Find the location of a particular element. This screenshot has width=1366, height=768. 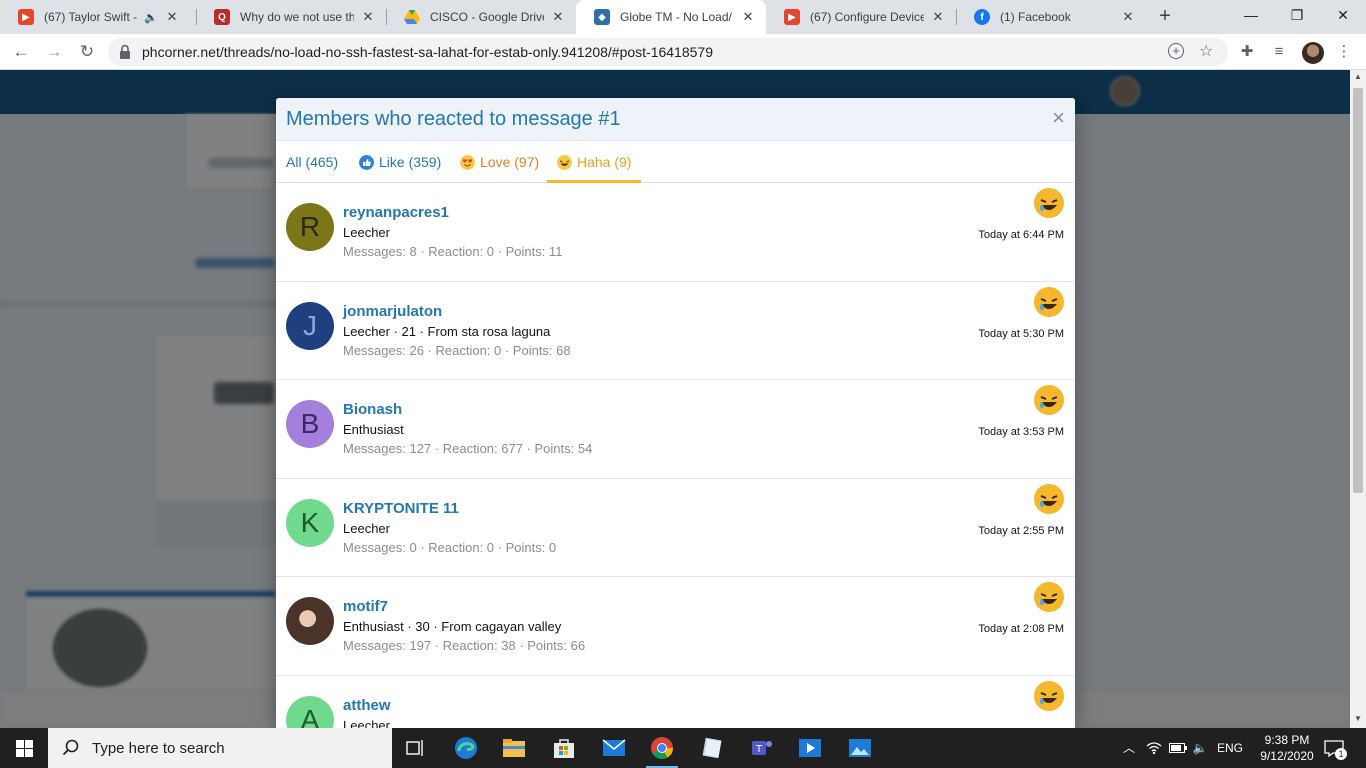

love-icon is located at coordinates (467, 162).